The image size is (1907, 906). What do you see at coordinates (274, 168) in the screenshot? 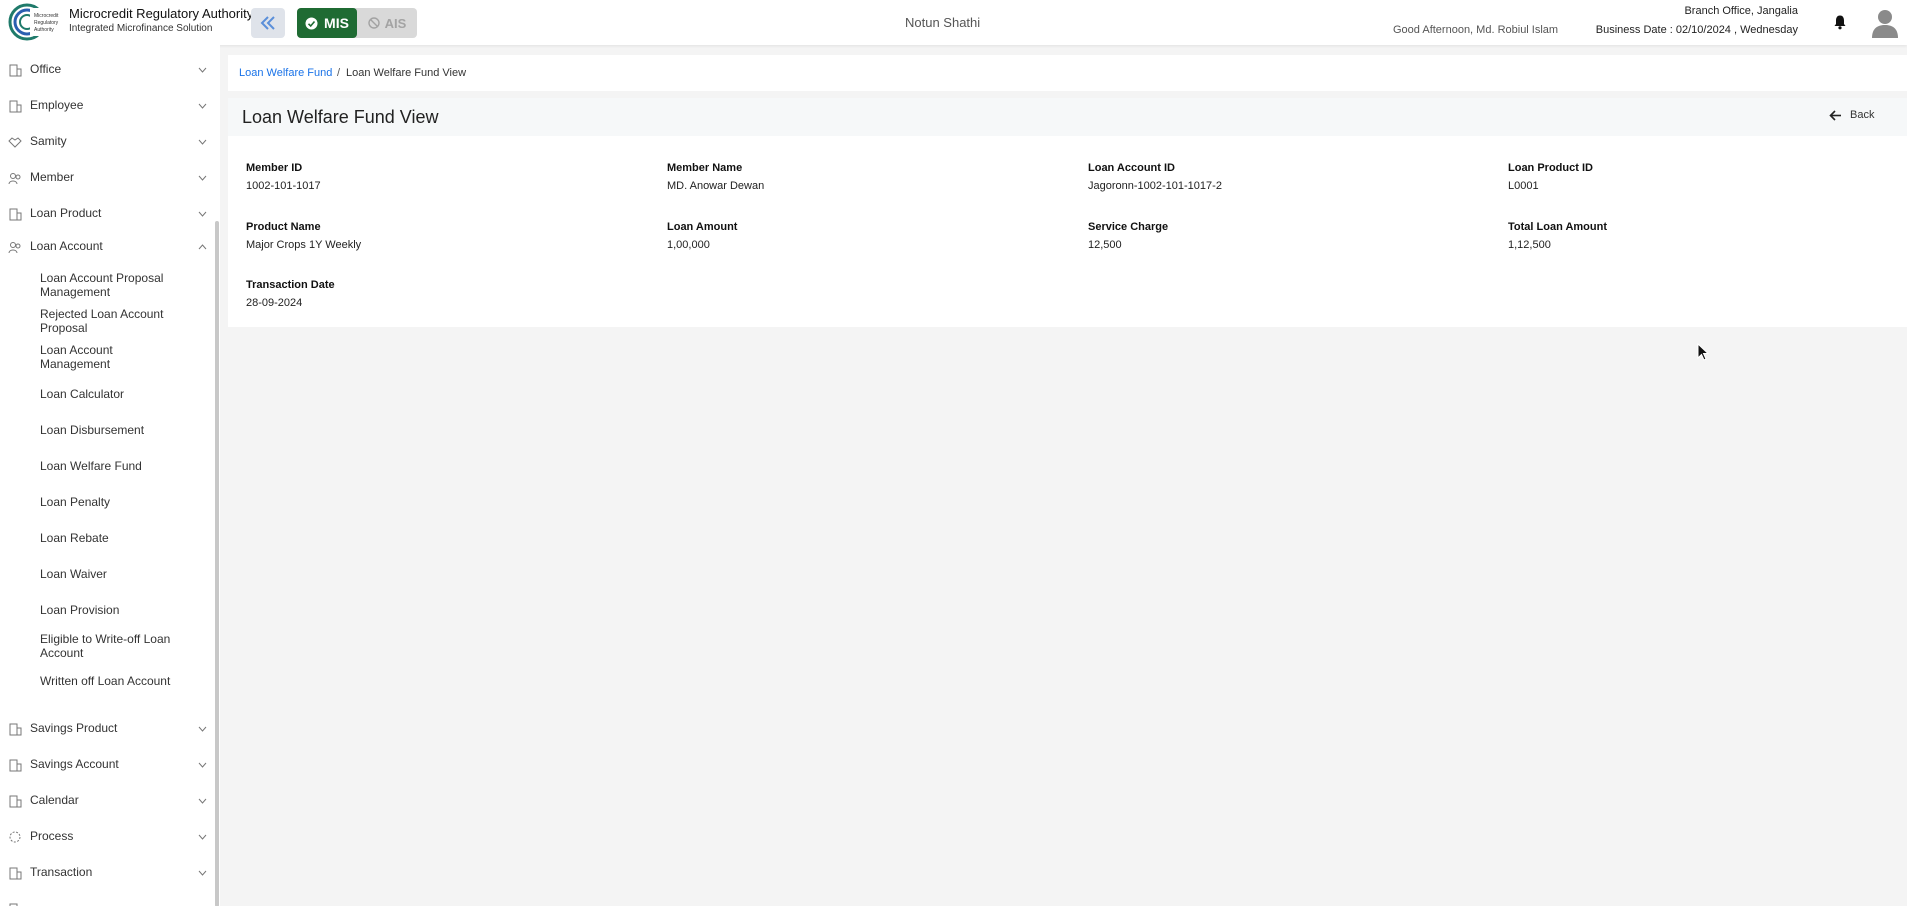
I see `field-label-member-id: Member ID` at bounding box center [274, 168].